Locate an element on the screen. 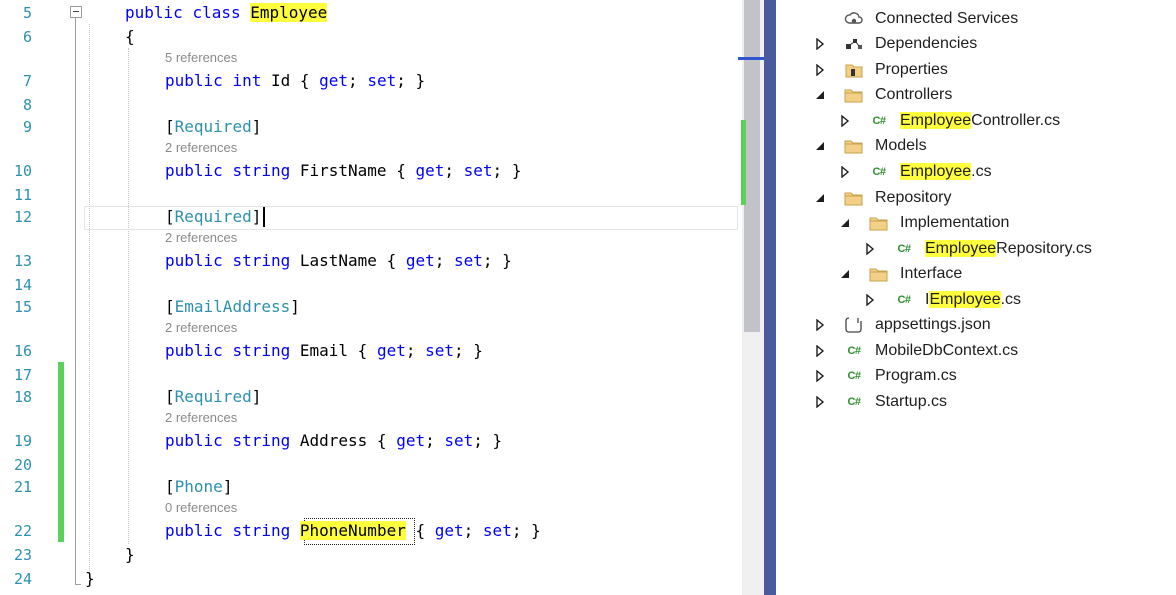 The image size is (1176, 595). code-token: set is located at coordinates (497, 530).